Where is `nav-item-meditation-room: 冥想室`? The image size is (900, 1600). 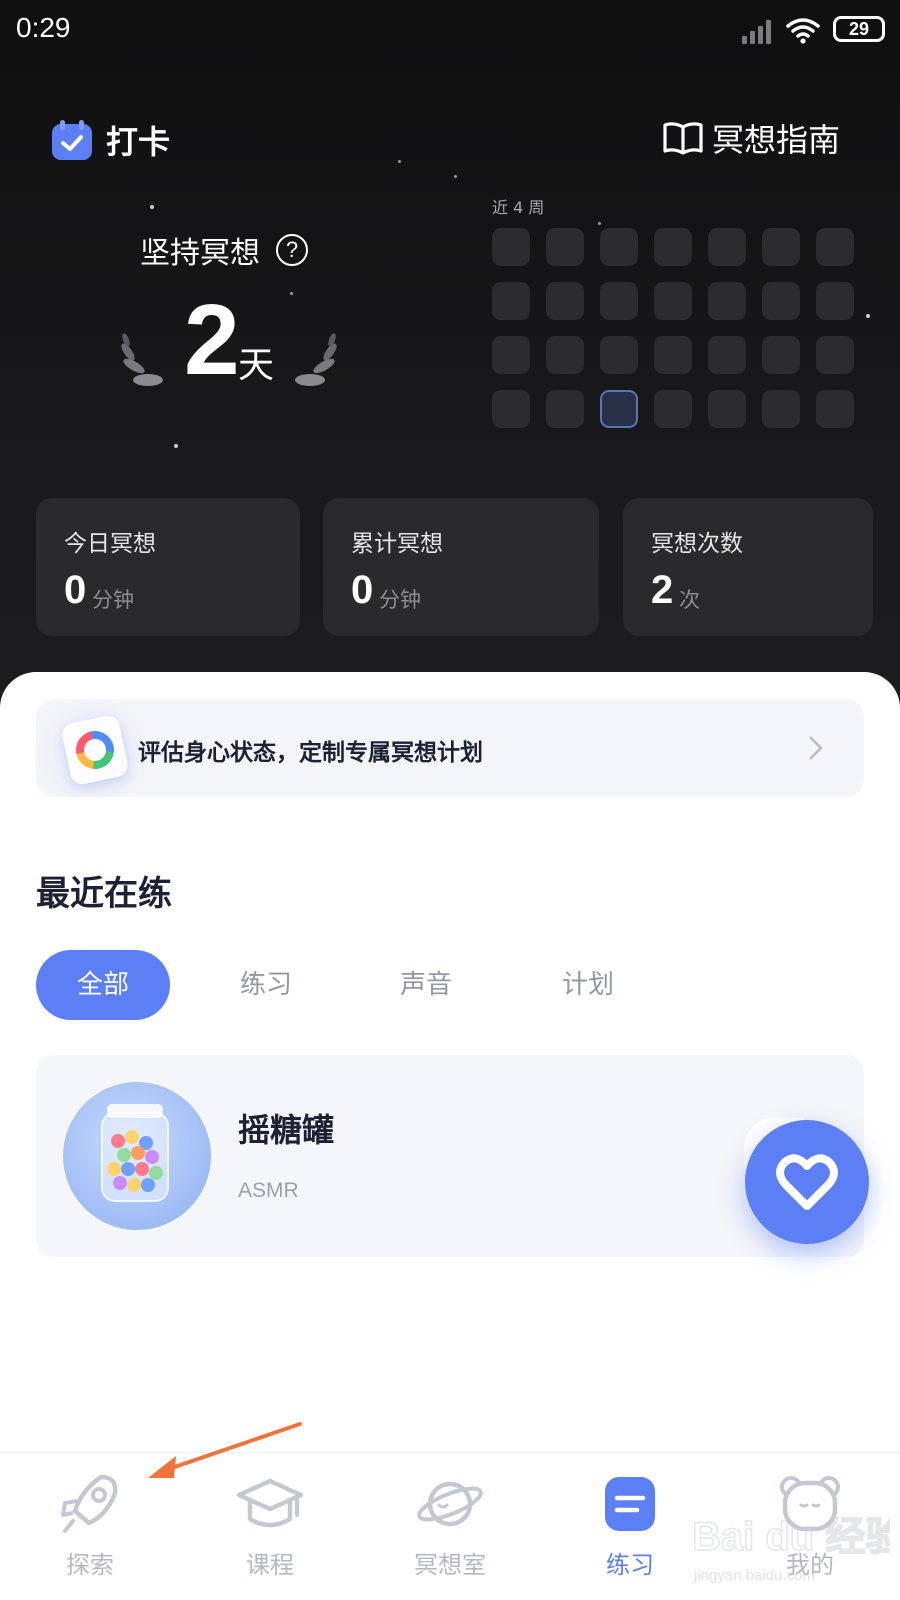
nav-item-meditation-room: 冥想室 is located at coordinates (450, 1526).